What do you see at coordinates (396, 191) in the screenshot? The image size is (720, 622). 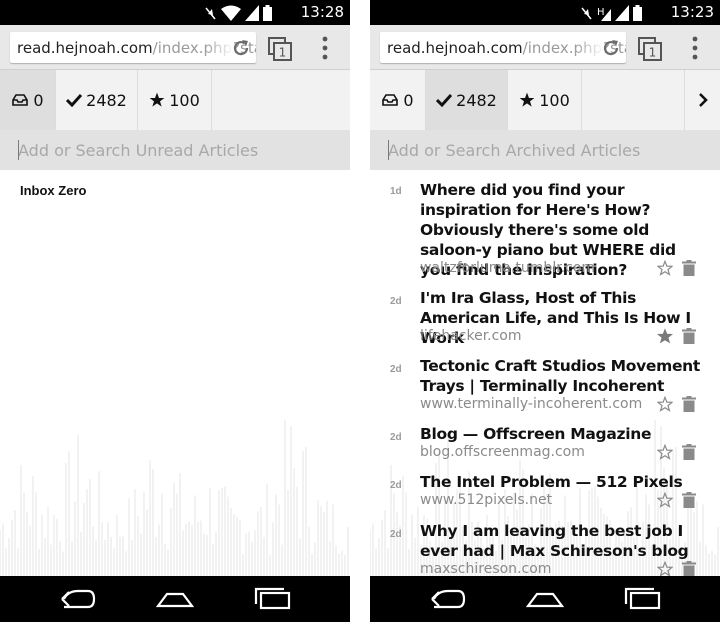 I see `article-age: 1d` at bounding box center [396, 191].